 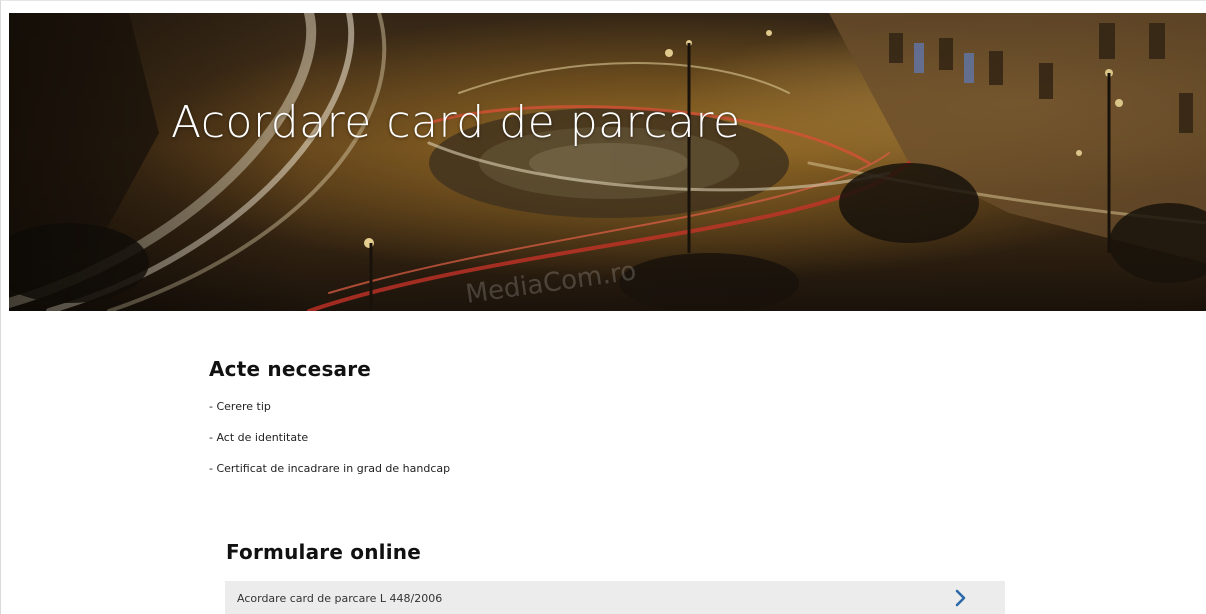 I want to click on required-doc-item: - Cerere tip, so click(x=240, y=406).